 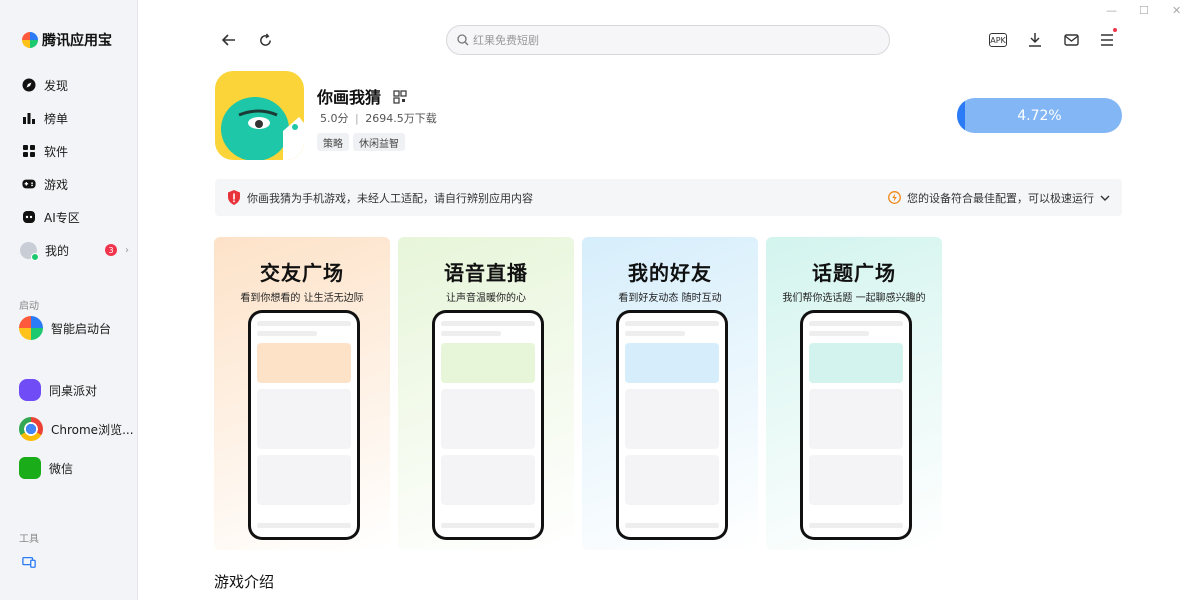 What do you see at coordinates (56, 85) in the screenshot?
I see `sidebar-item-label: 发现` at bounding box center [56, 85].